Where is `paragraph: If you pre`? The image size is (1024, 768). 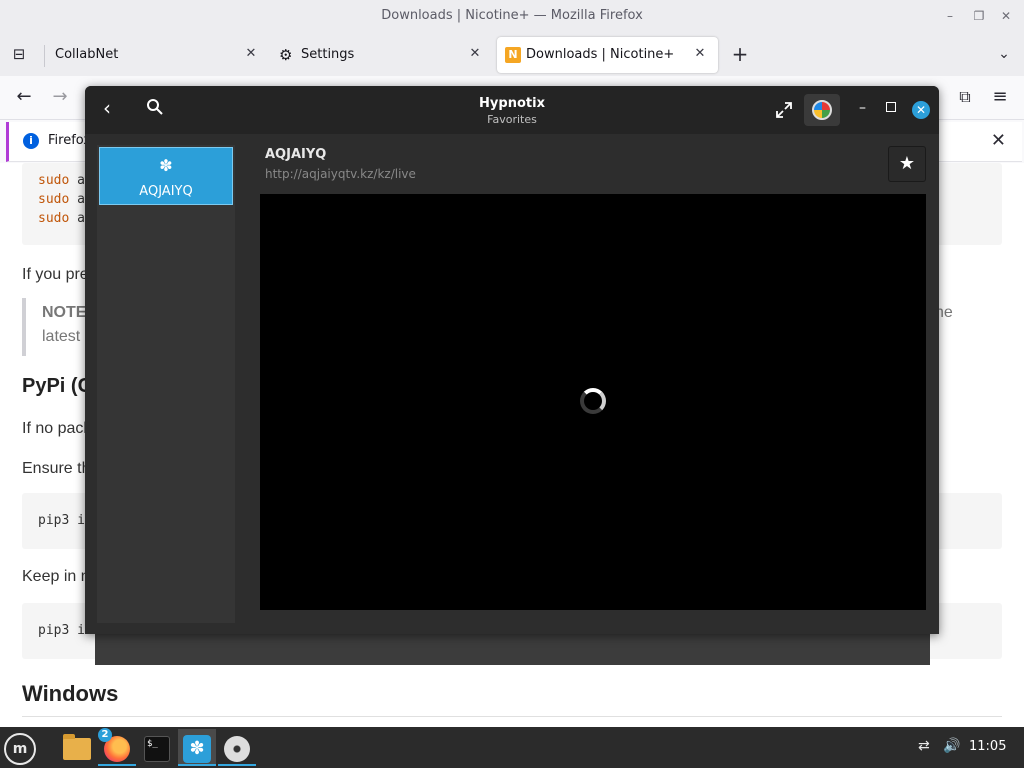 paragraph: If you pre is located at coordinates (55, 274).